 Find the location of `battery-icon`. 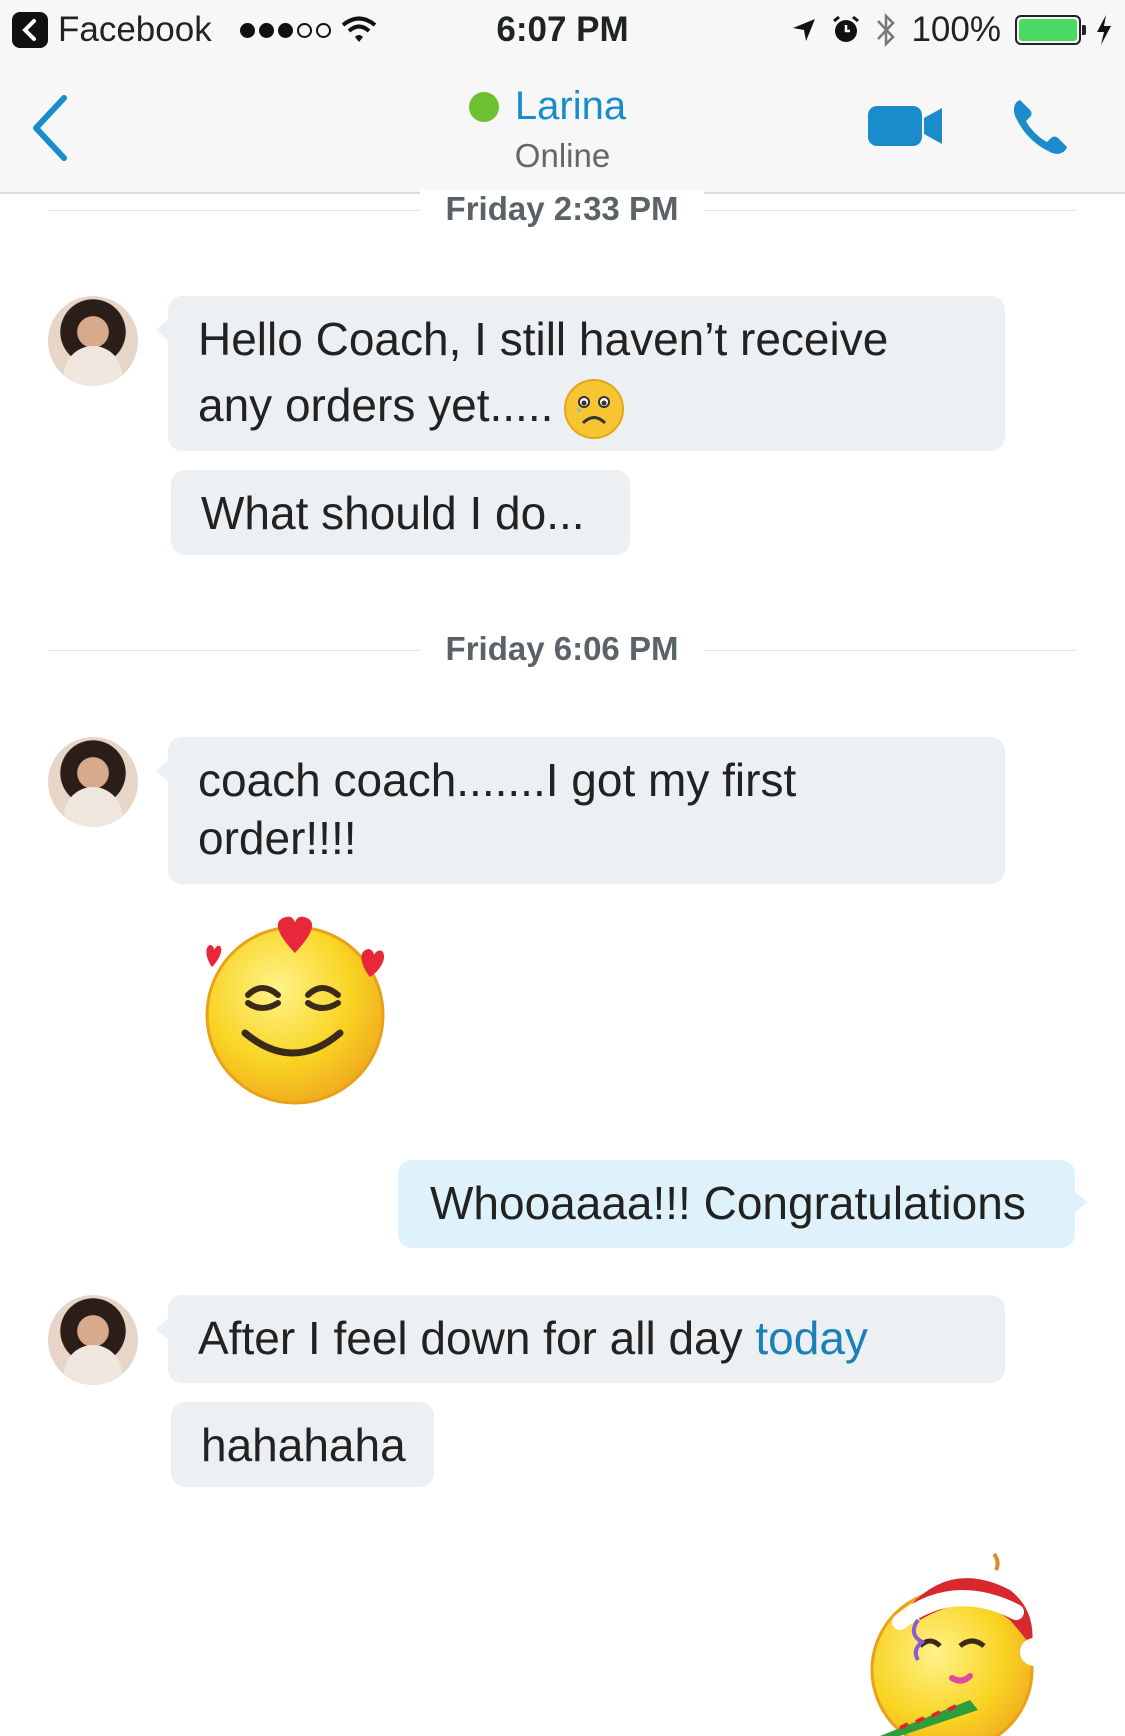

battery-icon is located at coordinates (1050, 30).